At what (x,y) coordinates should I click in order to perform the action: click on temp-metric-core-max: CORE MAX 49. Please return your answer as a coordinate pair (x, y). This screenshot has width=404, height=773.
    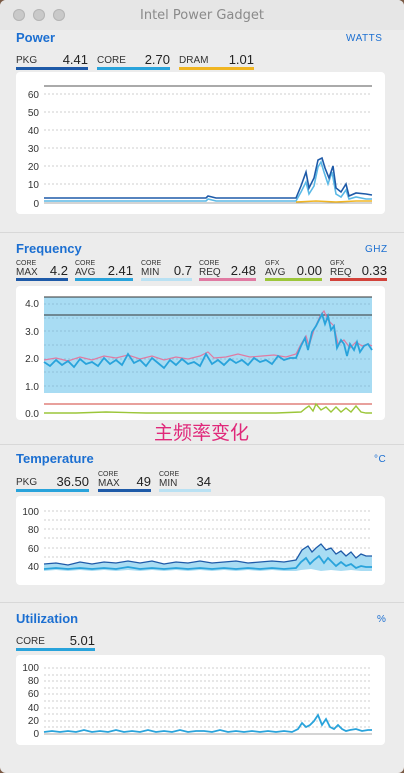
    Looking at the image, I should click on (124, 480).